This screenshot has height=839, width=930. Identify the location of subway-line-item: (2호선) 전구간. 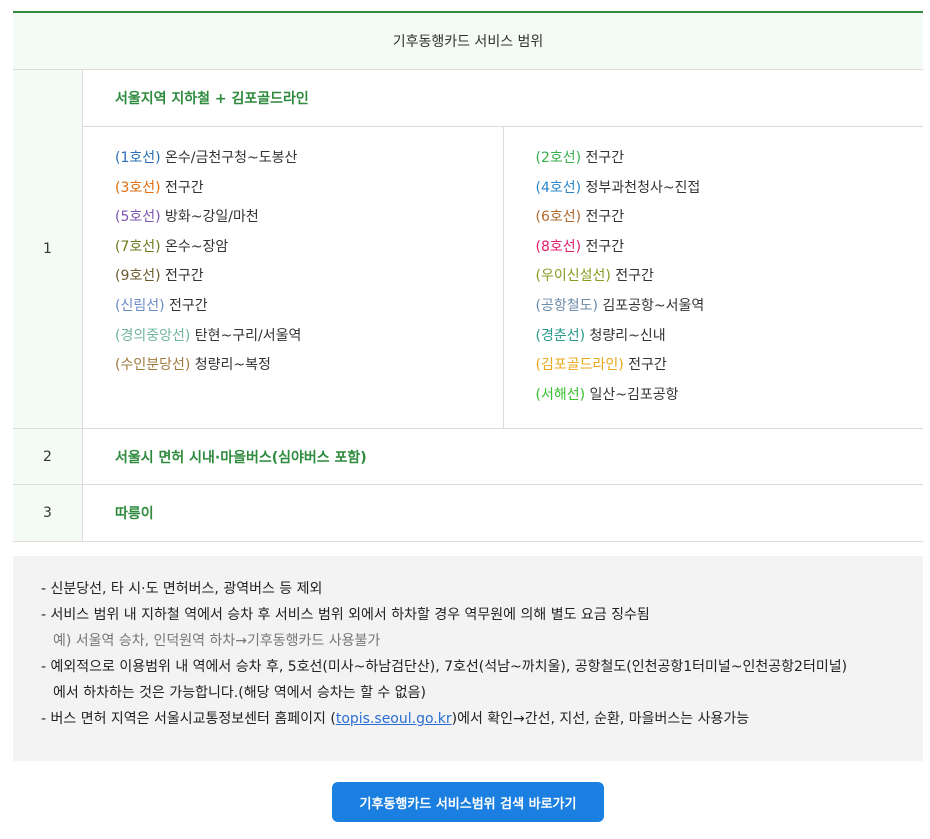
(730, 162).